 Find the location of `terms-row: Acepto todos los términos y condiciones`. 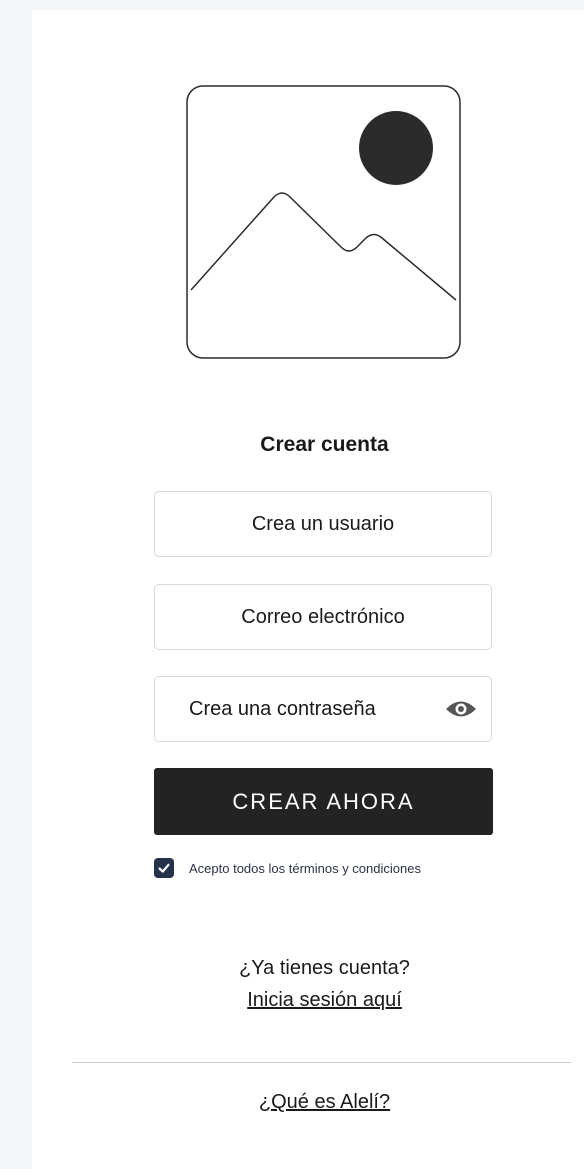

terms-row: Acepto todos los términos y condiciones is located at coordinates (287, 868).